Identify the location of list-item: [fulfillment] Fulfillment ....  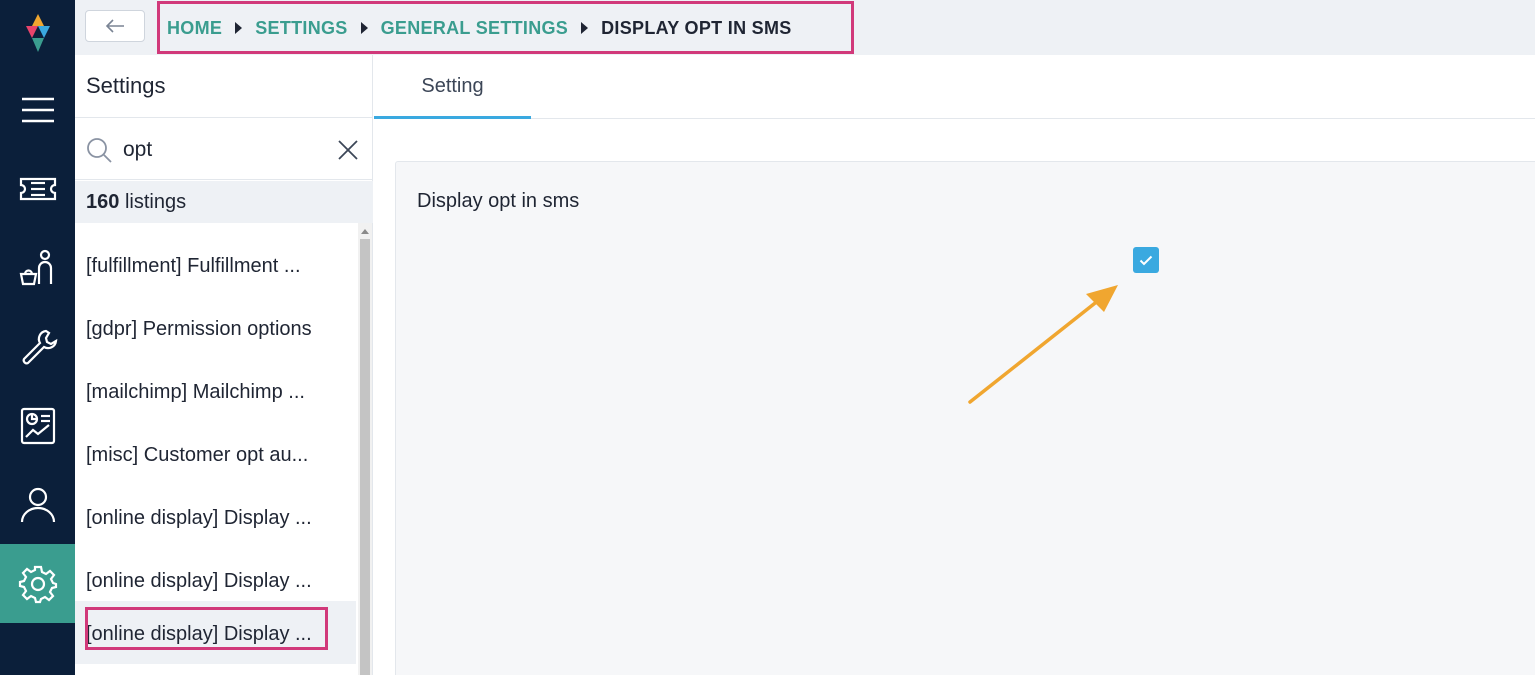
(215, 254).